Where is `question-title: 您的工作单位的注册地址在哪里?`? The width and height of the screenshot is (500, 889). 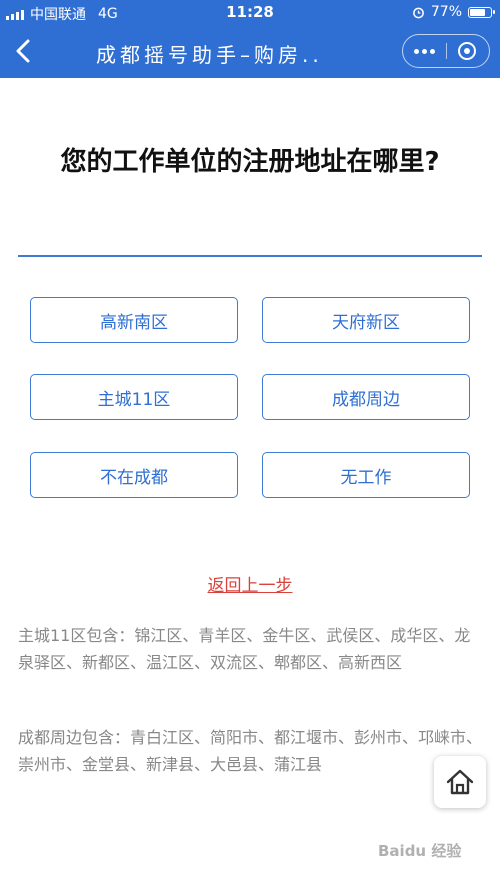 question-title: 您的工作单位的注册地址在哪里? is located at coordinates (250, 162).